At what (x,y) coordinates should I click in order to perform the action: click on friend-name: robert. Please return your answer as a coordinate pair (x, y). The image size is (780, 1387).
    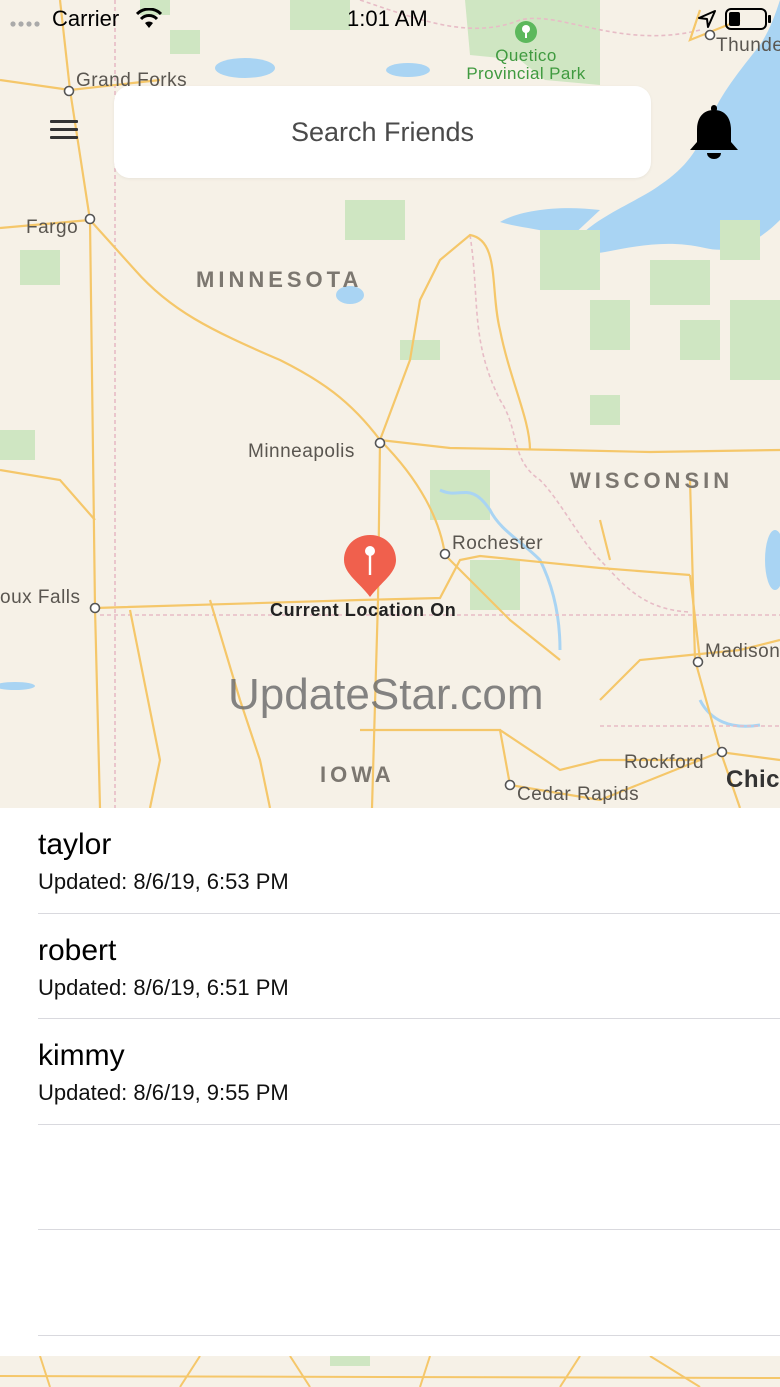
    Looking at the image, I should click on (77, 950).